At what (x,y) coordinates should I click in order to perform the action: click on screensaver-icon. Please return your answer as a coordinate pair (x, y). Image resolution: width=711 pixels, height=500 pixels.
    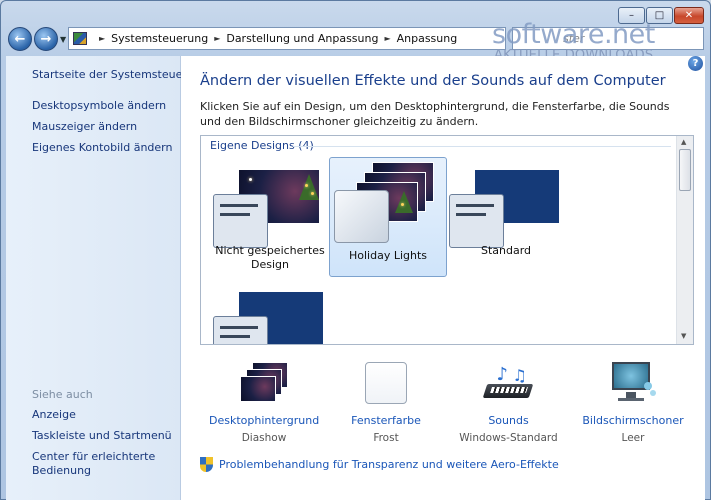
    Looking at the image, I should click on (633, 384).